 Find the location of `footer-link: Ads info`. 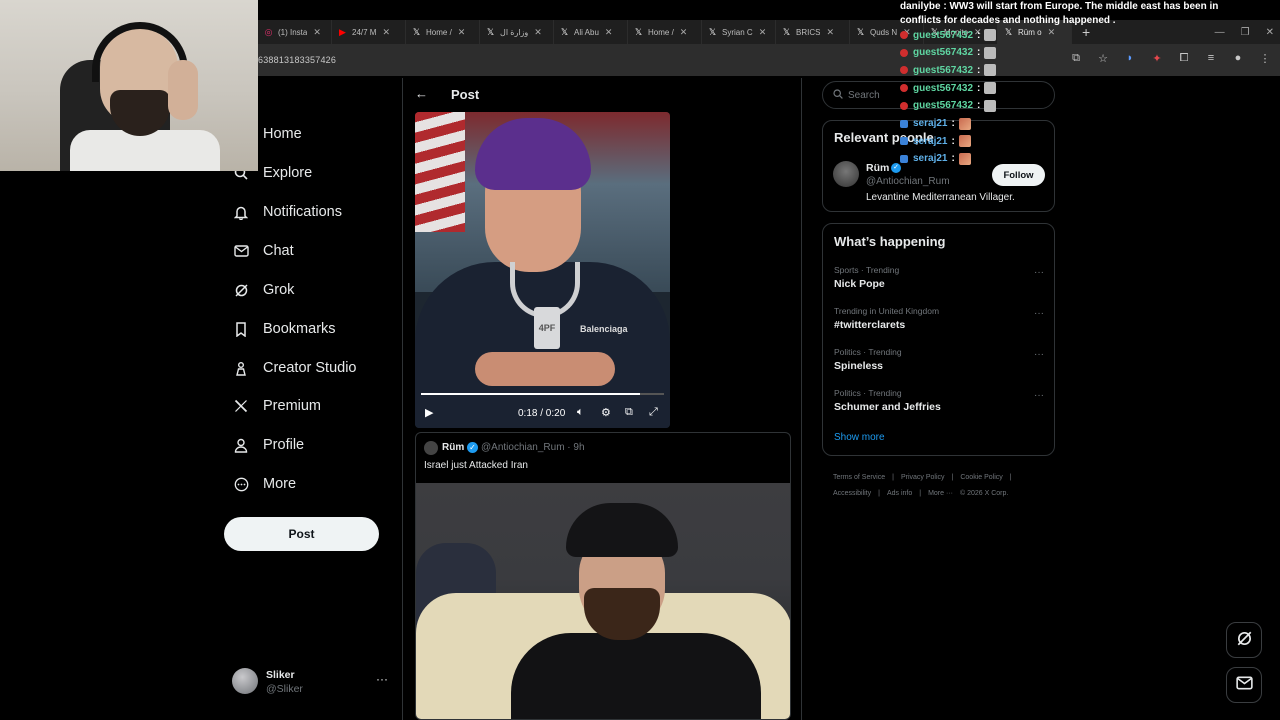

footer-link: Ads info is located at coordinates (899, 493).